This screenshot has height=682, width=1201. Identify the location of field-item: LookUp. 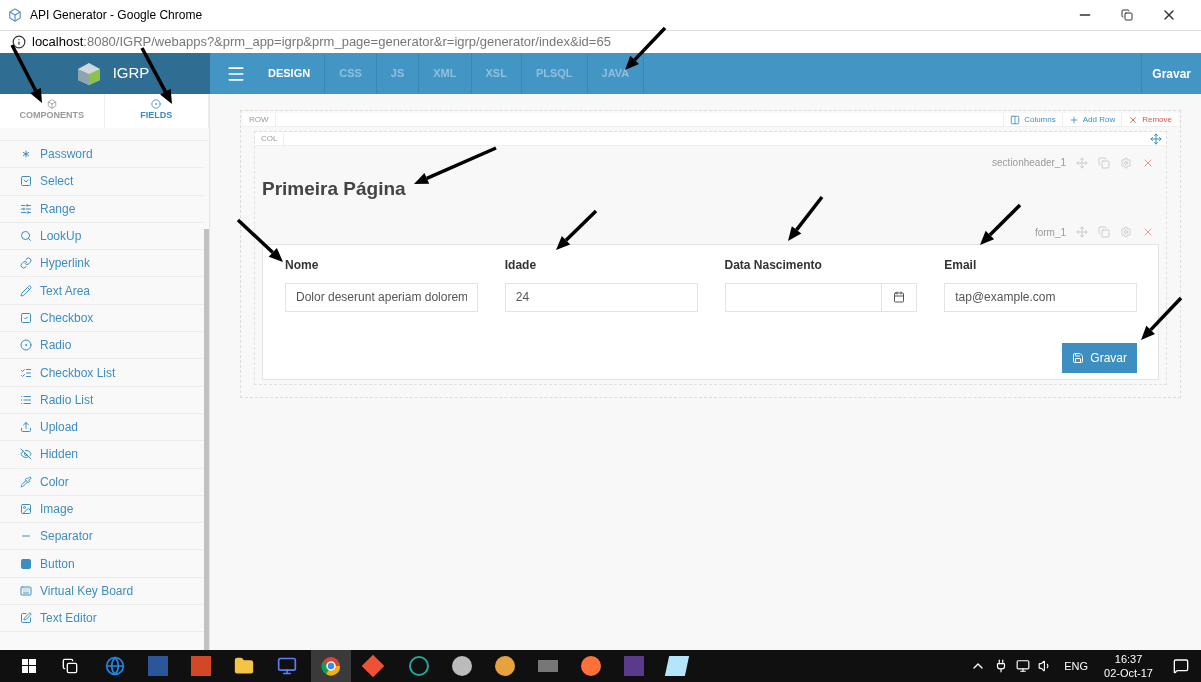
(101, 236).